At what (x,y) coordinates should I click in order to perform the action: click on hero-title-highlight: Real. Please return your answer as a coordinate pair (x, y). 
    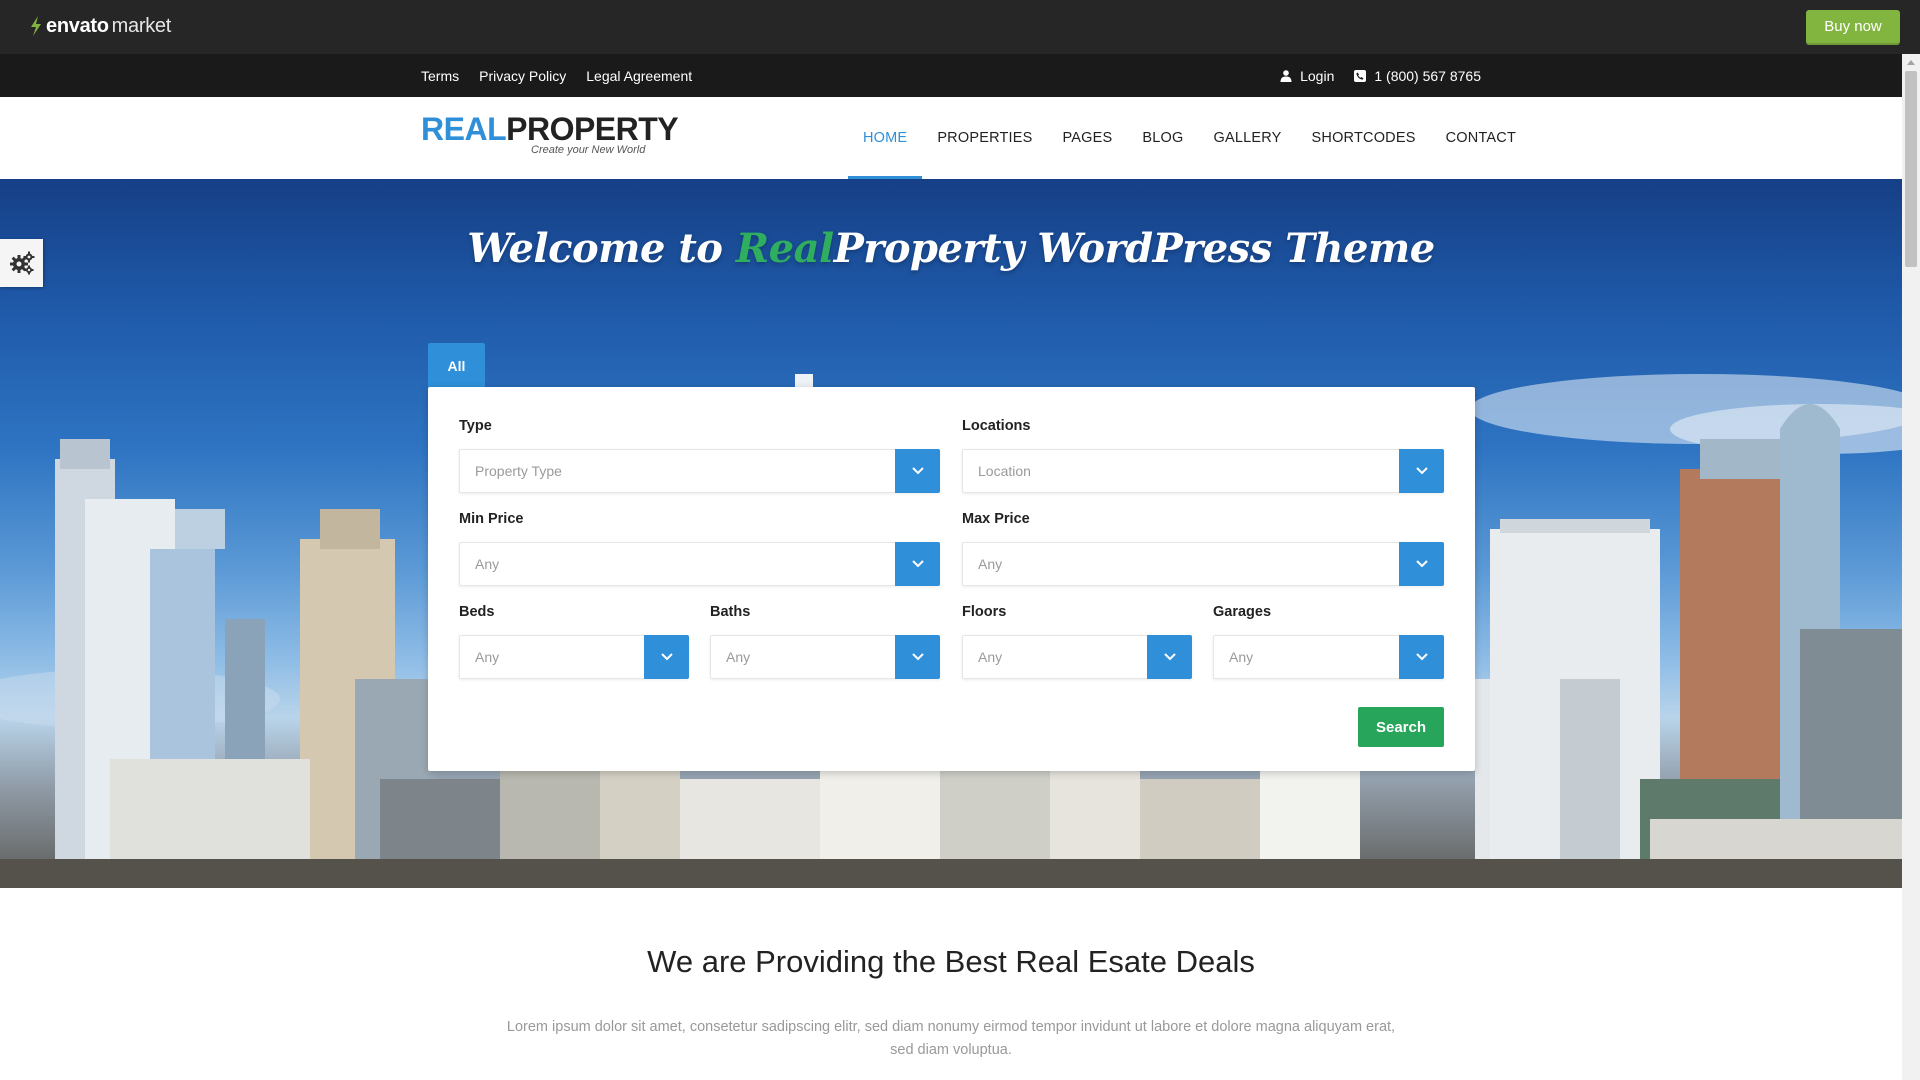
    Looking at the image, I should click on (784, 248).